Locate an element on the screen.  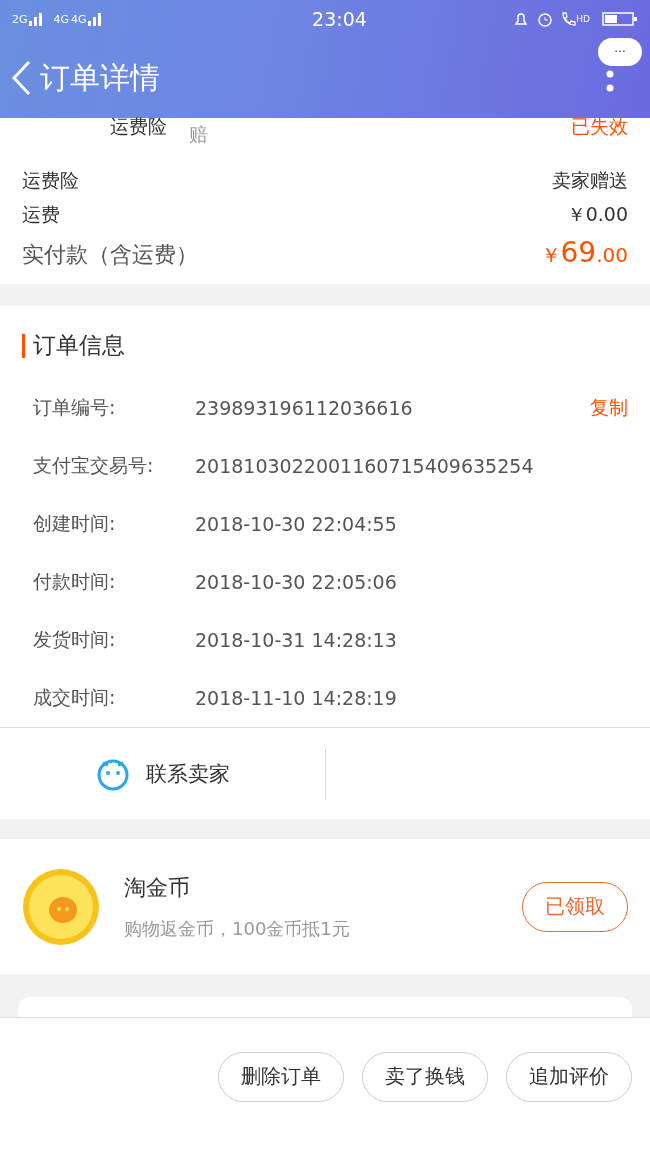
info-value: 239893196112036616 is located at coordinates (304, 408).